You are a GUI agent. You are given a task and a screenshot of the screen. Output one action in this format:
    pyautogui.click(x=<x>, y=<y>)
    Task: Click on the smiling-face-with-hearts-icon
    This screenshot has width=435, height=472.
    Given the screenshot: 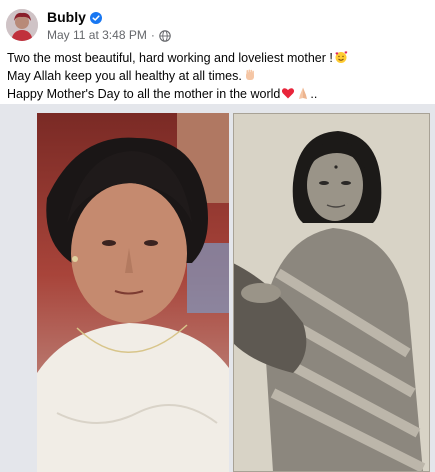 What is the action you would take?
    pyautogui.click(x=341, y=59)
    